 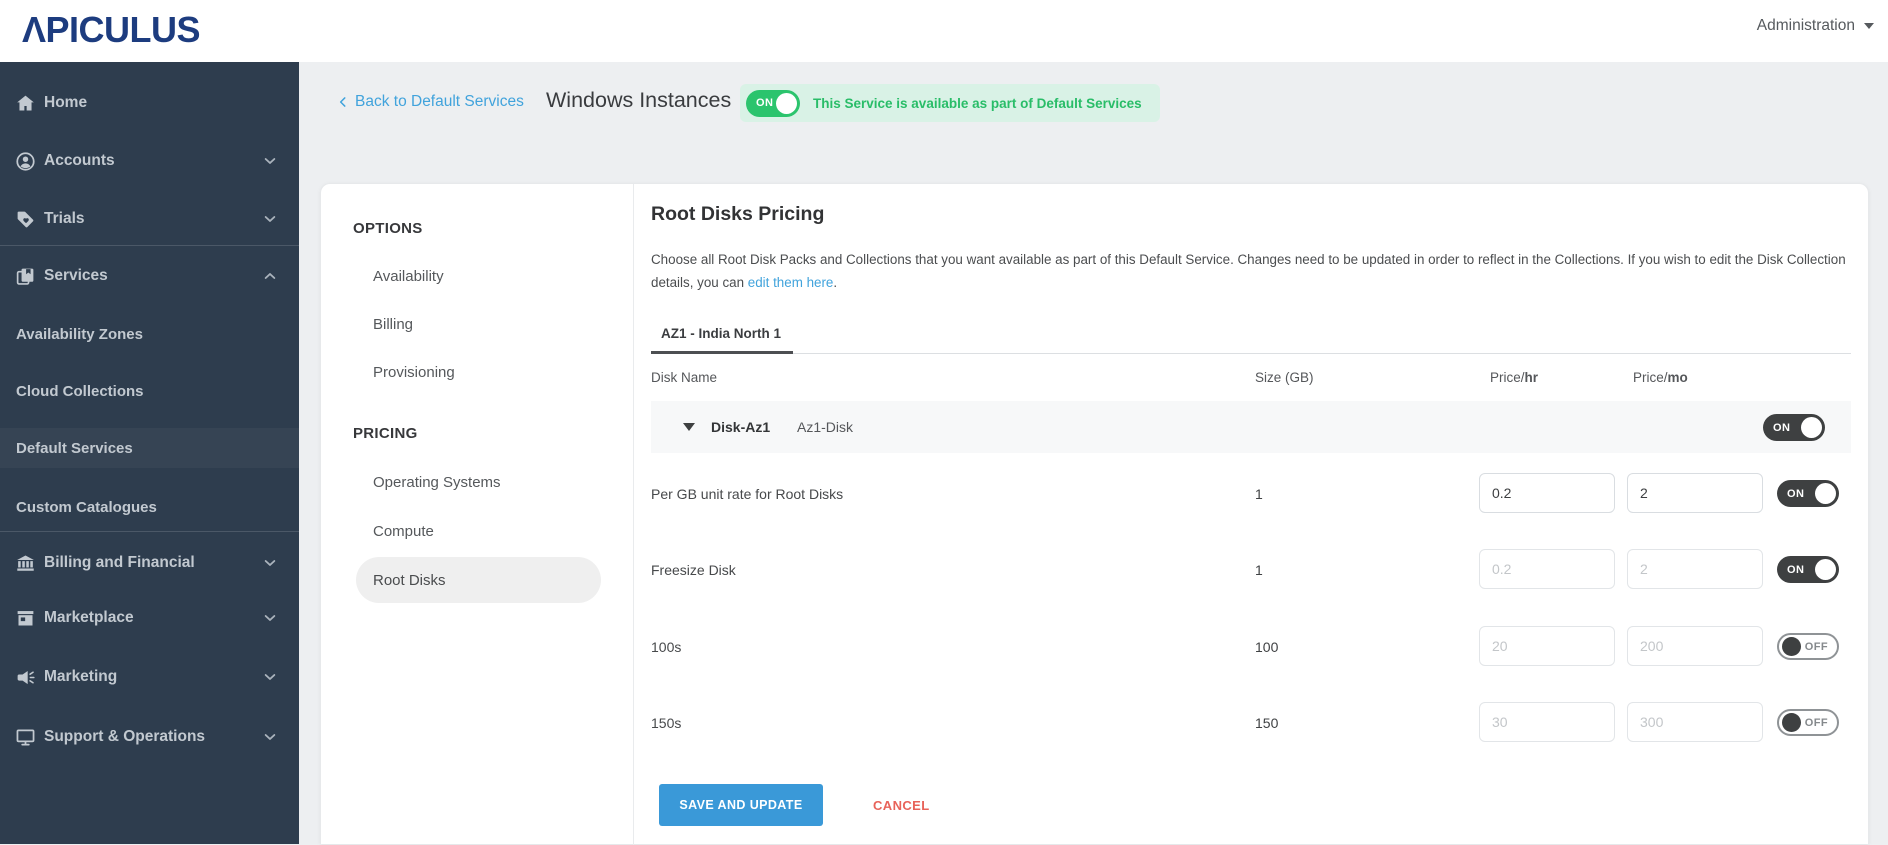 What do you see at coordinates (1514, 377) in the screenshot?
I see `column-header-price-hr: Price/hr` at bounding box center [1514, 377].